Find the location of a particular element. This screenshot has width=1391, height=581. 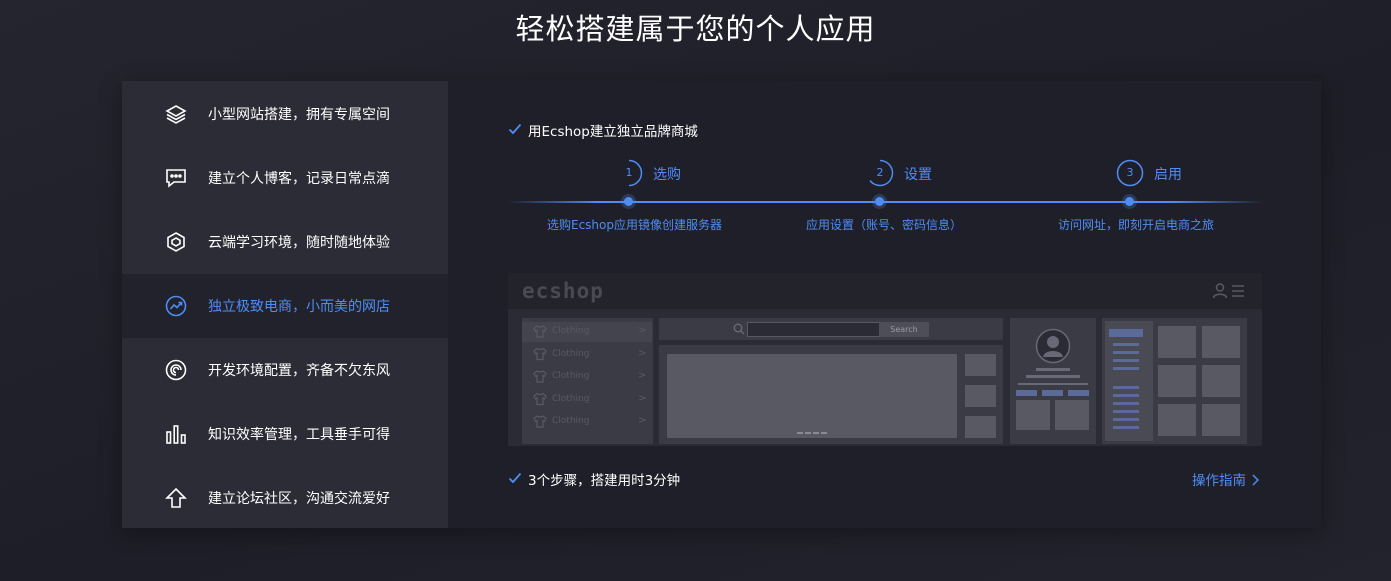

sidebar-item-label: 独立极致电商，小而美的网店 is located at coordinates (299, 307).